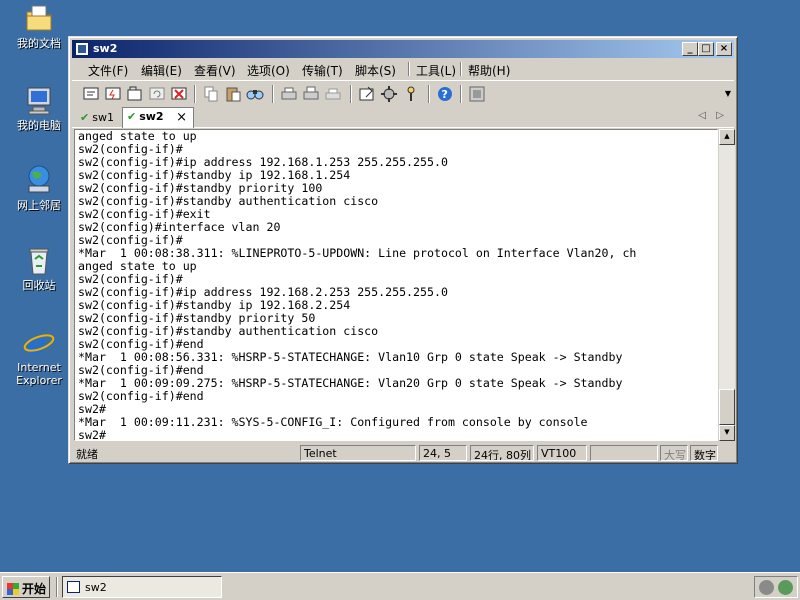 This screenshot has height=600, width=800. I want to click on scroll-thumb, so click(727, 407).